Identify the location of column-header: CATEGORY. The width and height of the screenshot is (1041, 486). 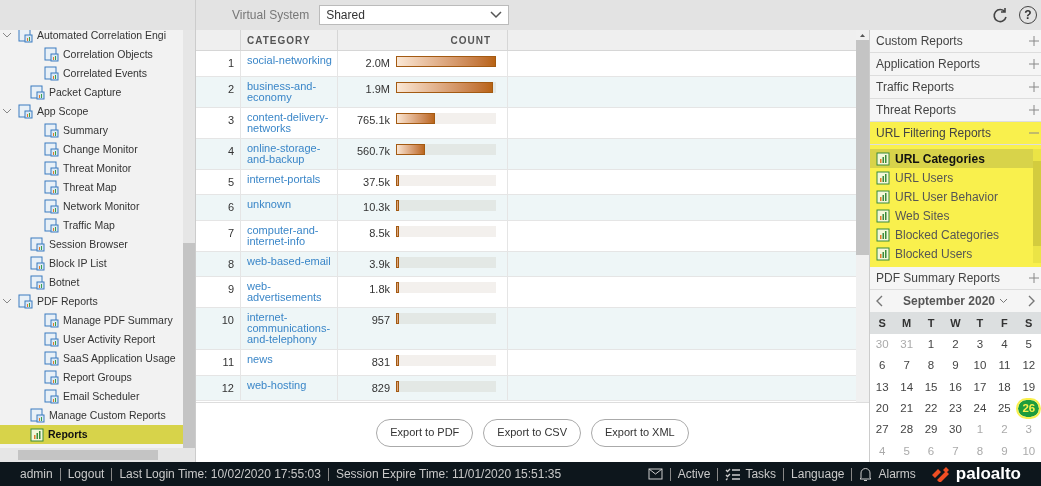
(289, 40).